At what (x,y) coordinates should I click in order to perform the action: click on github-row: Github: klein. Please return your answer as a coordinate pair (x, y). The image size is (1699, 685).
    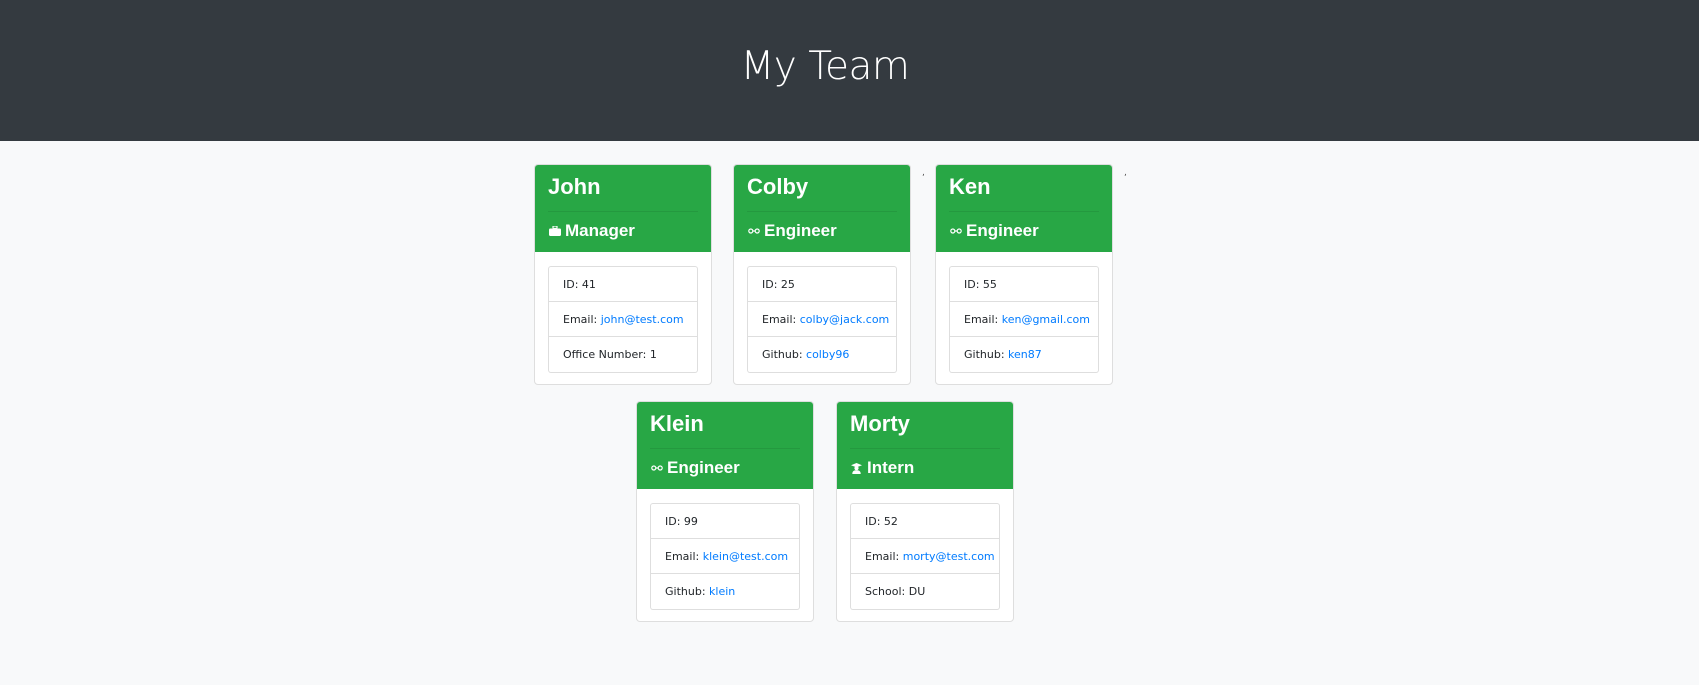
    Looking at the image, I should click on (725, 591).